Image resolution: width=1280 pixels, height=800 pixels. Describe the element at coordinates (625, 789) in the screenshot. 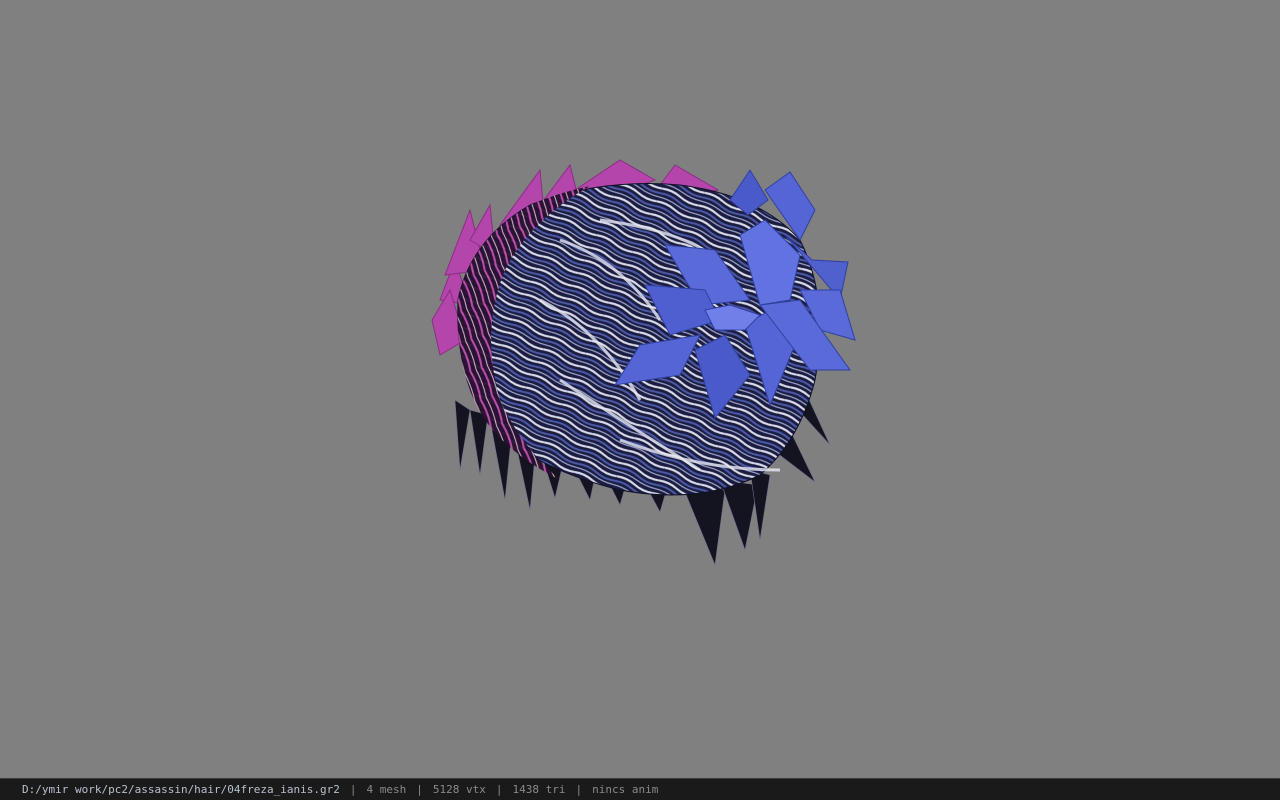

I see `animation-status: nincs anim` at that location.